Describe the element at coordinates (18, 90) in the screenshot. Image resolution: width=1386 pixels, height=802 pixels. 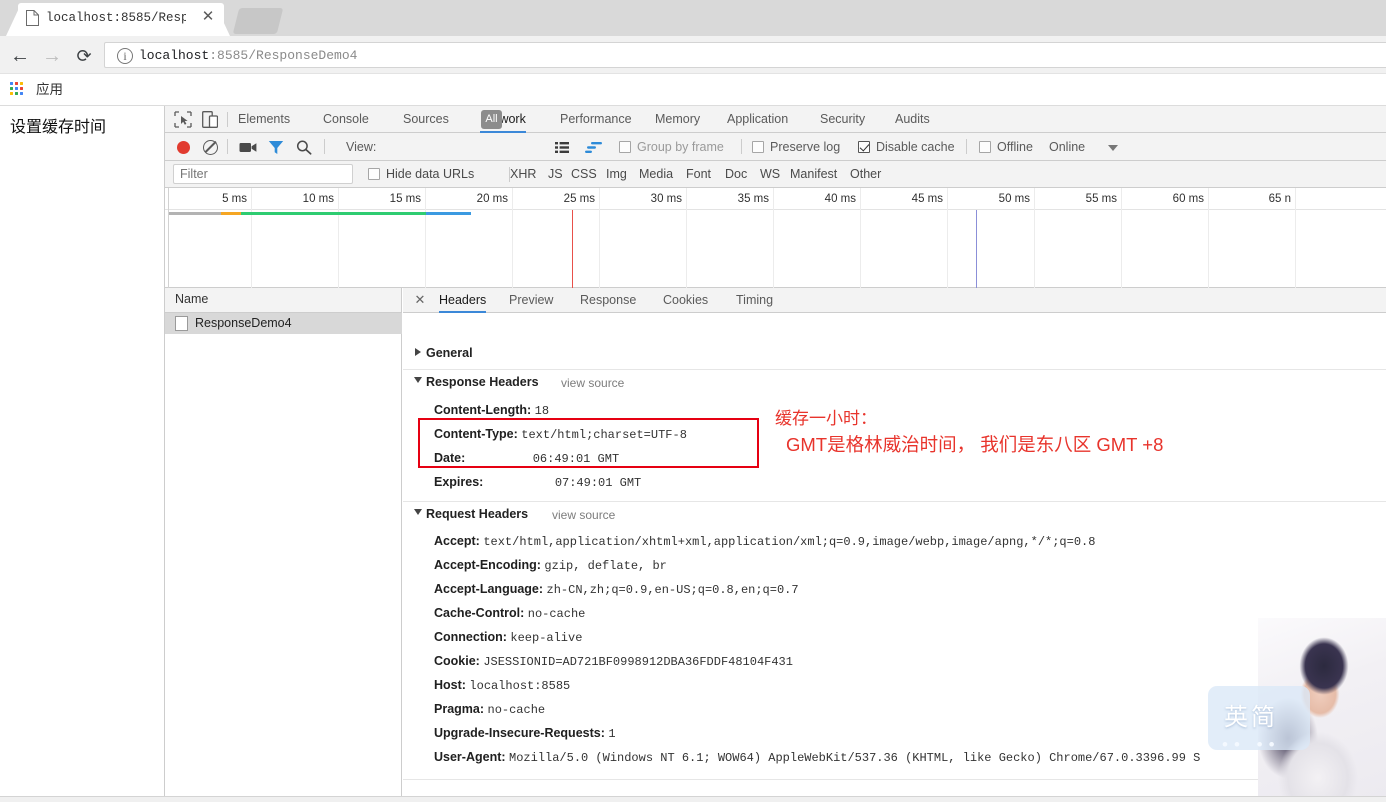
I see `apps-grid-icon` at that location.